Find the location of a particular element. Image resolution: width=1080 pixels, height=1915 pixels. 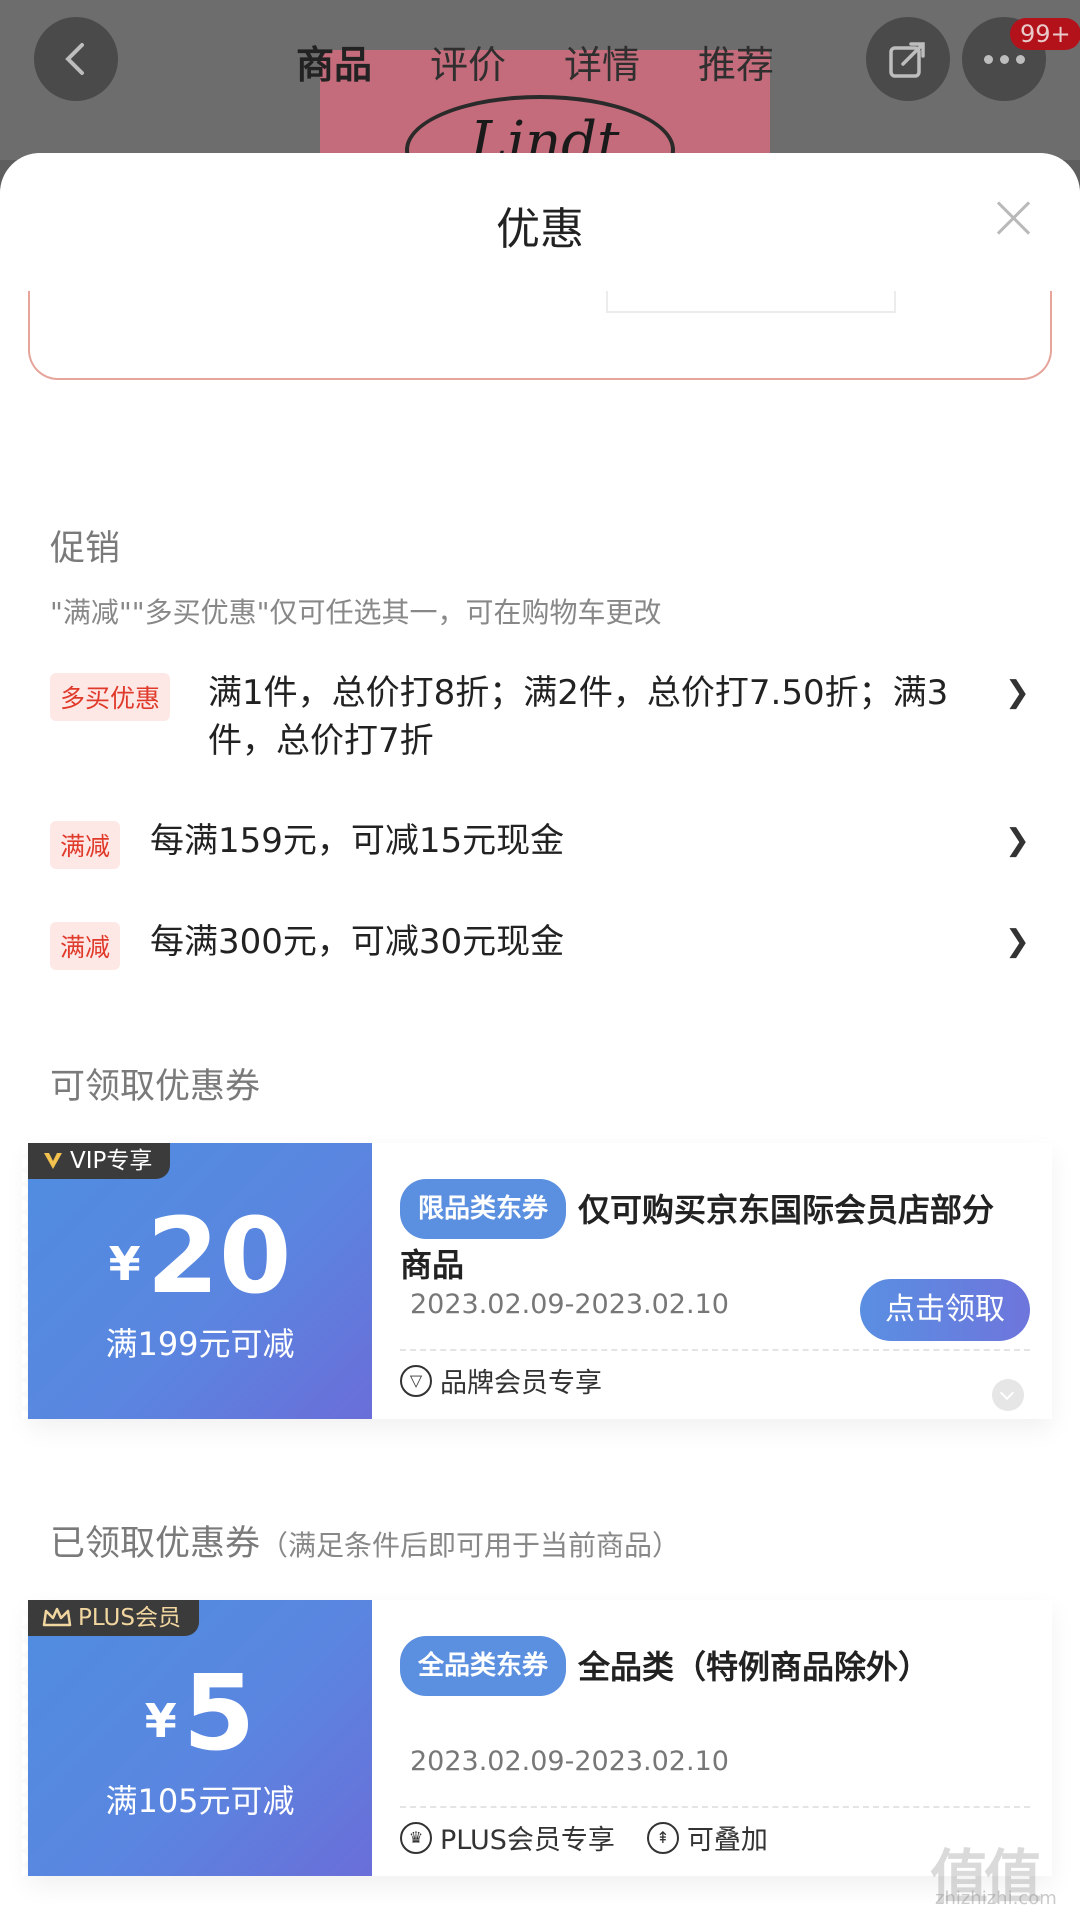

chevron-left-icon is located at coordinates (74, 59).